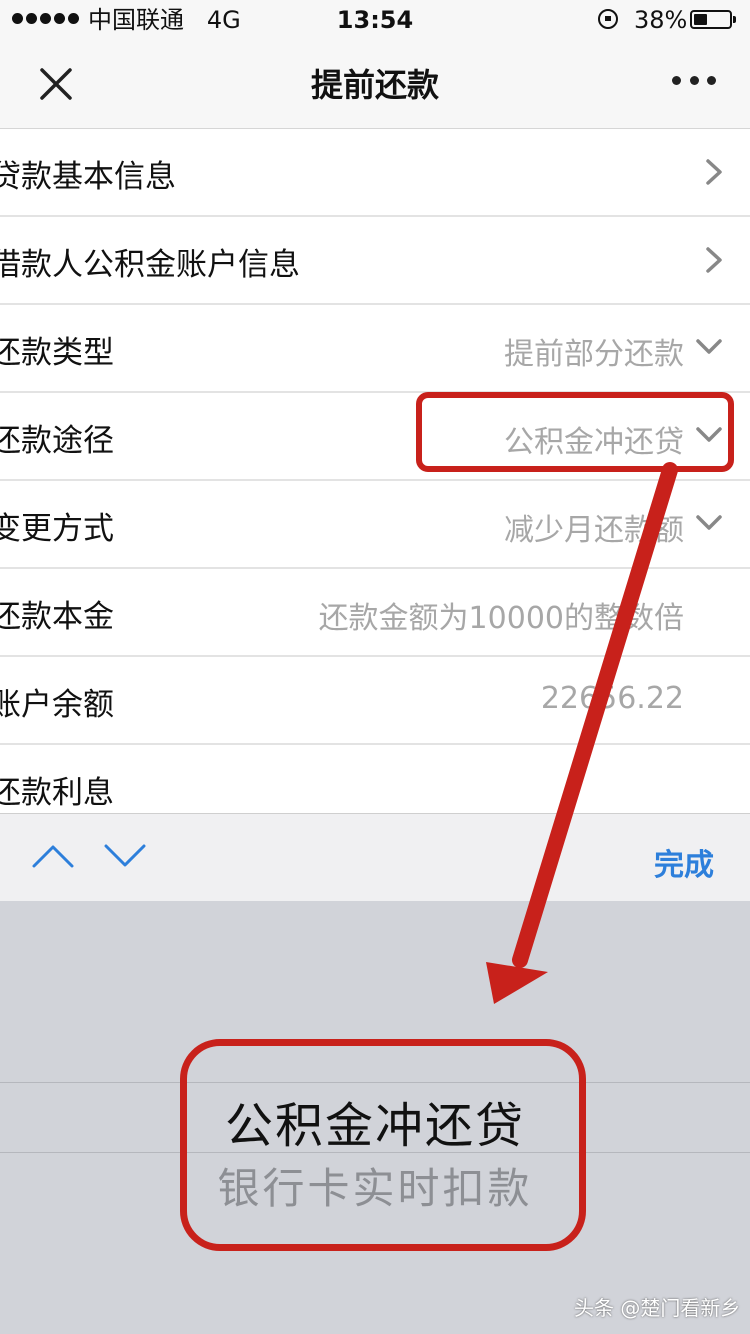 The height and width of the screenshot is (1334, 750). Describe the element at coordinates (375, 261) in the screenshot. I see `row-borrower-fund-account: 借款人公积金账户信息` at that location.